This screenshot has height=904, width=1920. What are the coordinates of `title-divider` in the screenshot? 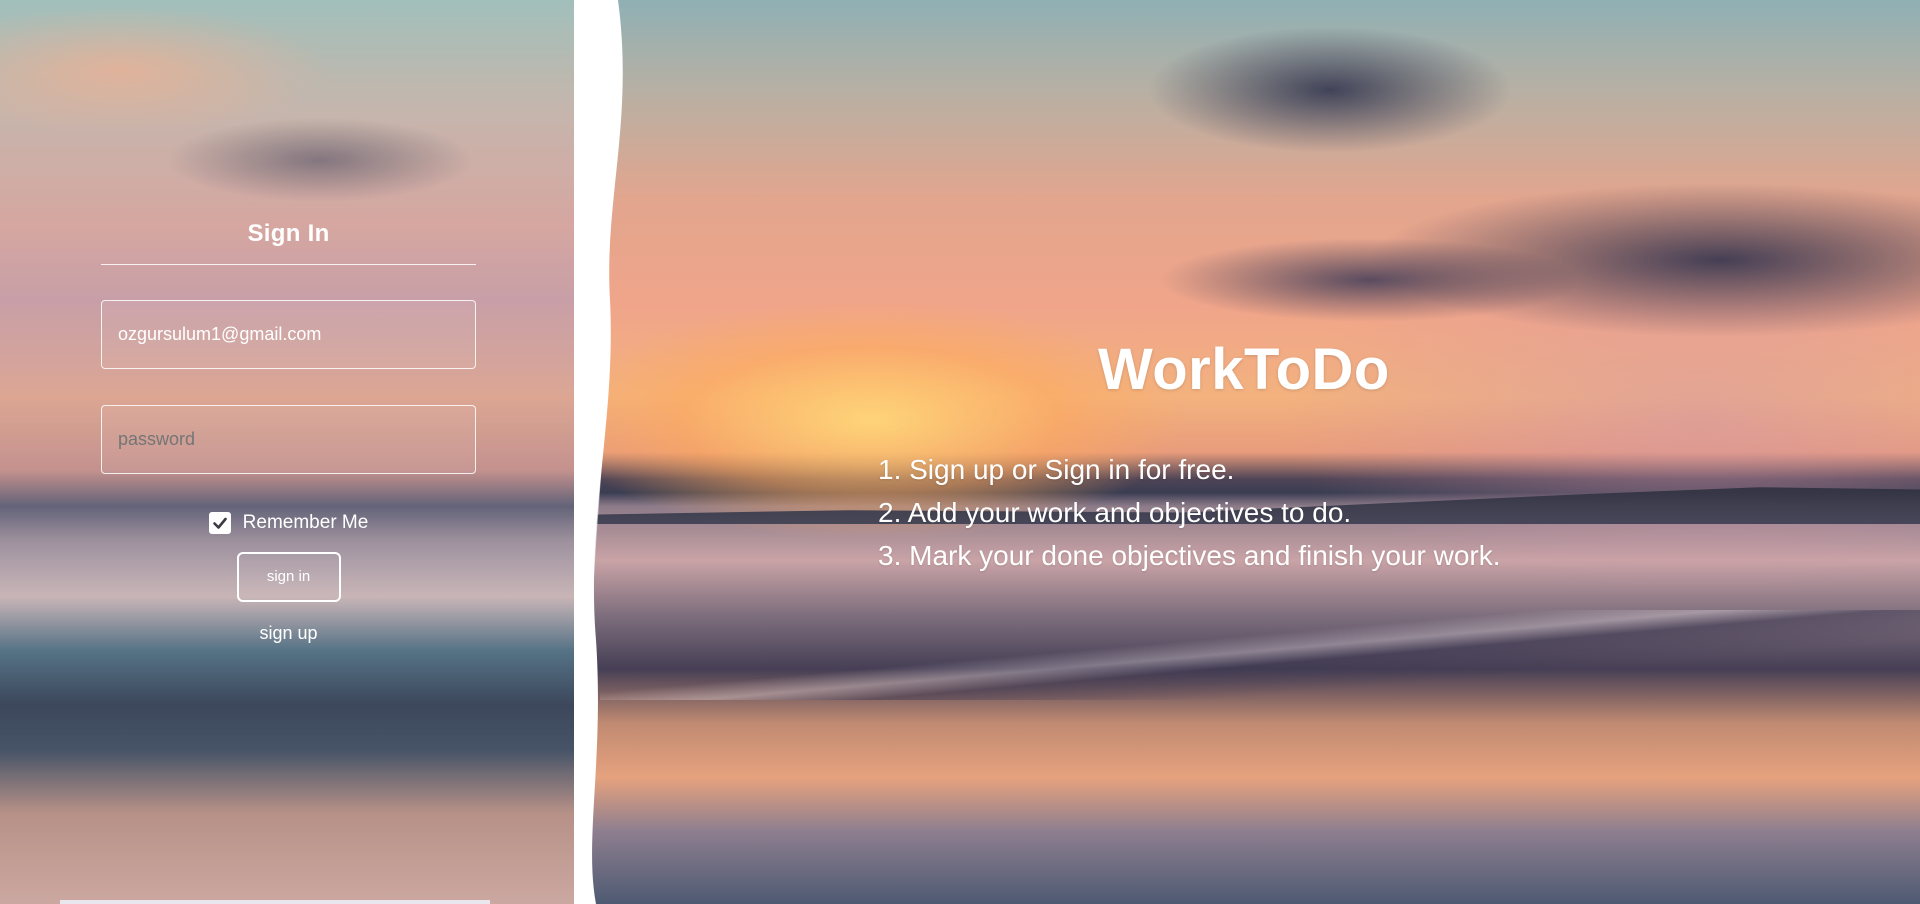 It's located at (288, 264).